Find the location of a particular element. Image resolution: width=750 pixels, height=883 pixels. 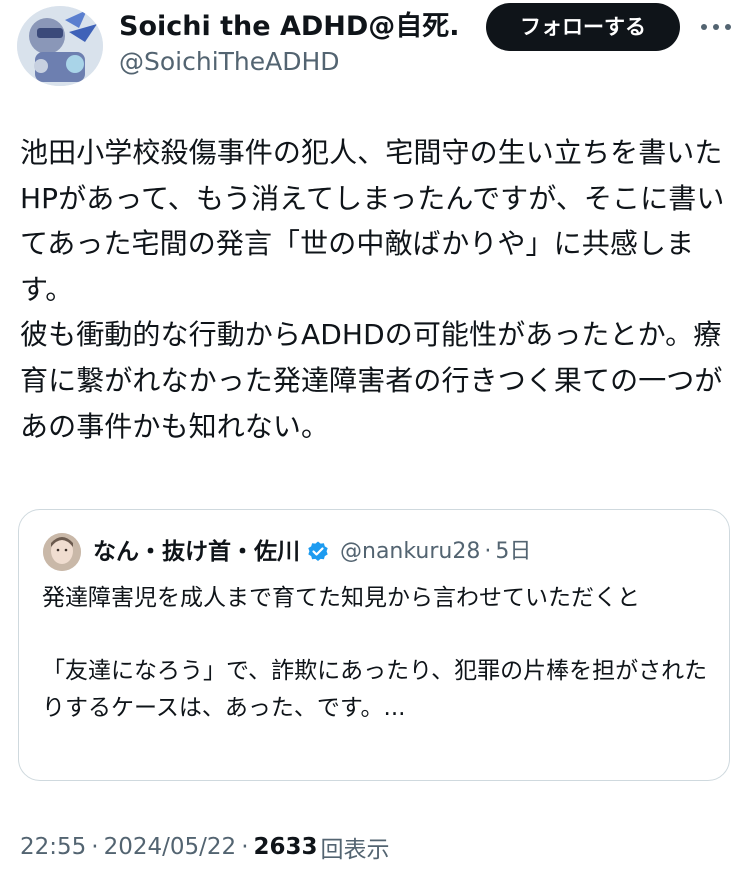

view-count: 2633 is located at coordinates (286, 847).